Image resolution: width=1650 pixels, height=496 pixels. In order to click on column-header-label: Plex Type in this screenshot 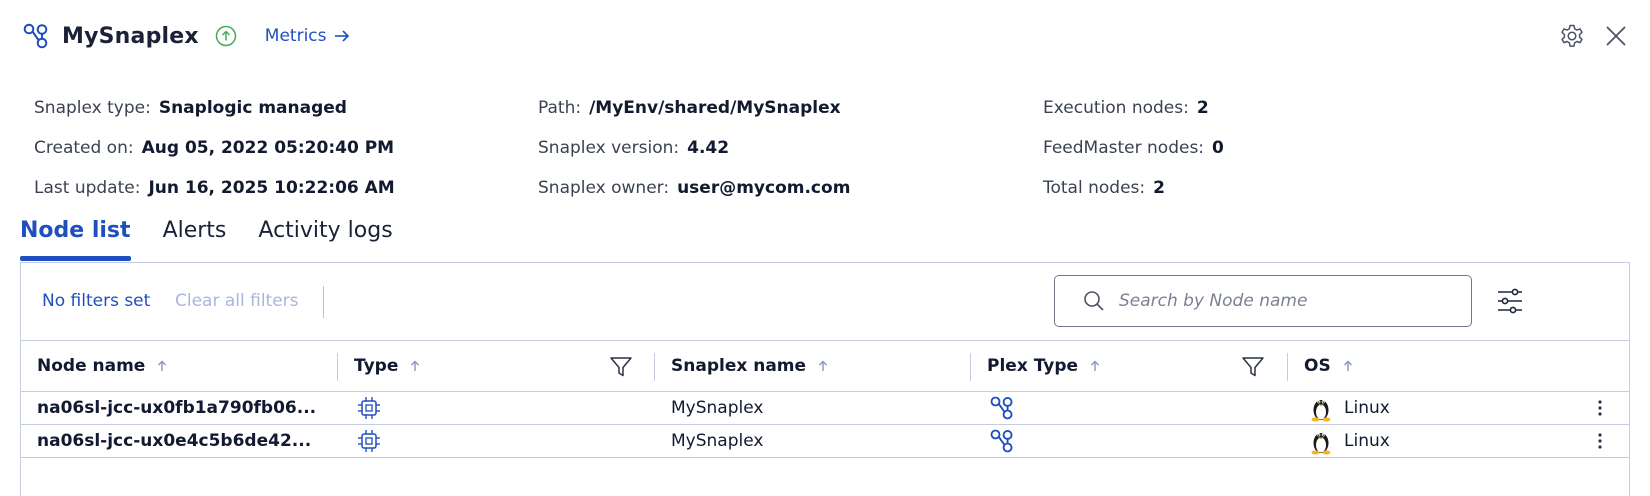, I will do `click(1033, 366)`.